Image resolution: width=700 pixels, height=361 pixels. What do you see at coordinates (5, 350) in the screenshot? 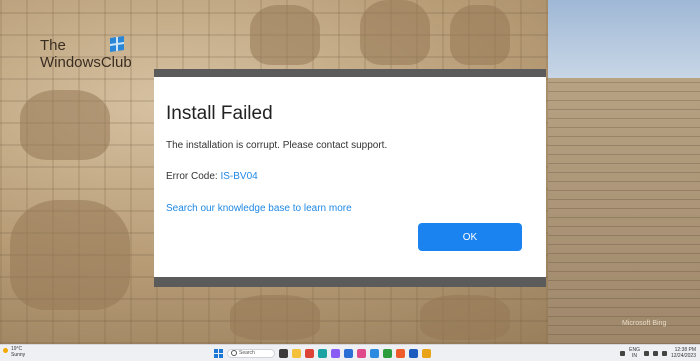
I see `sun-icon` at bounding box center [5, 350].